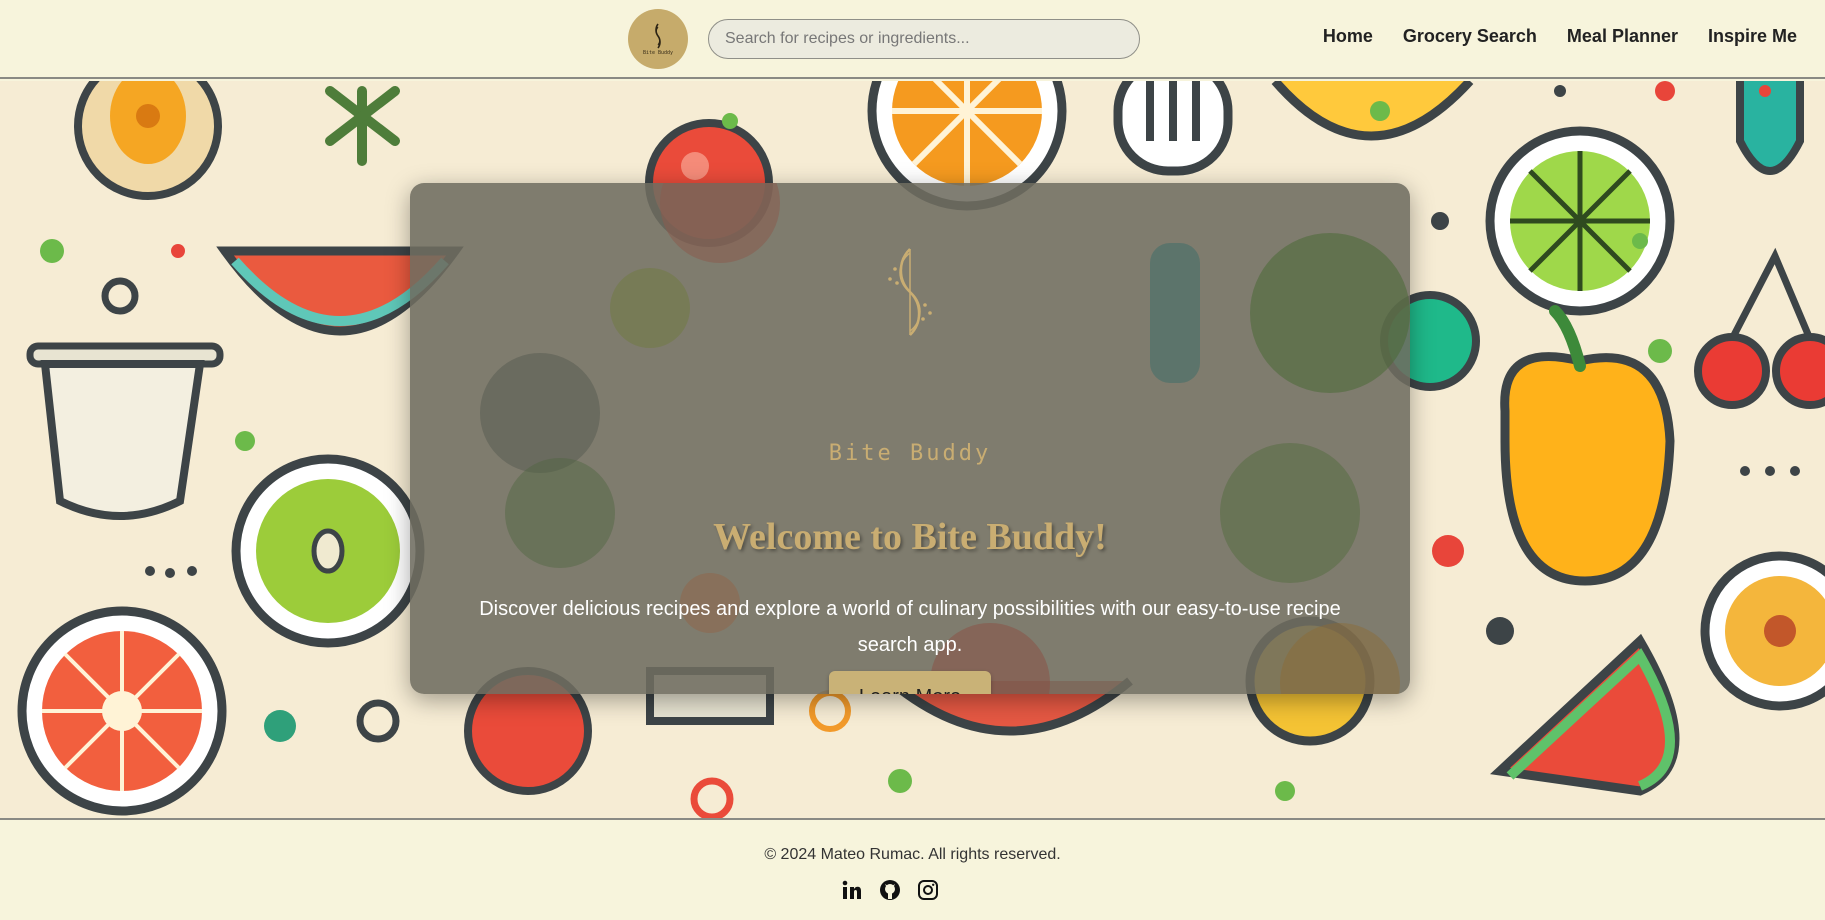 The image size is (1825, 920). I want to click on search-input, so click(924, 39).